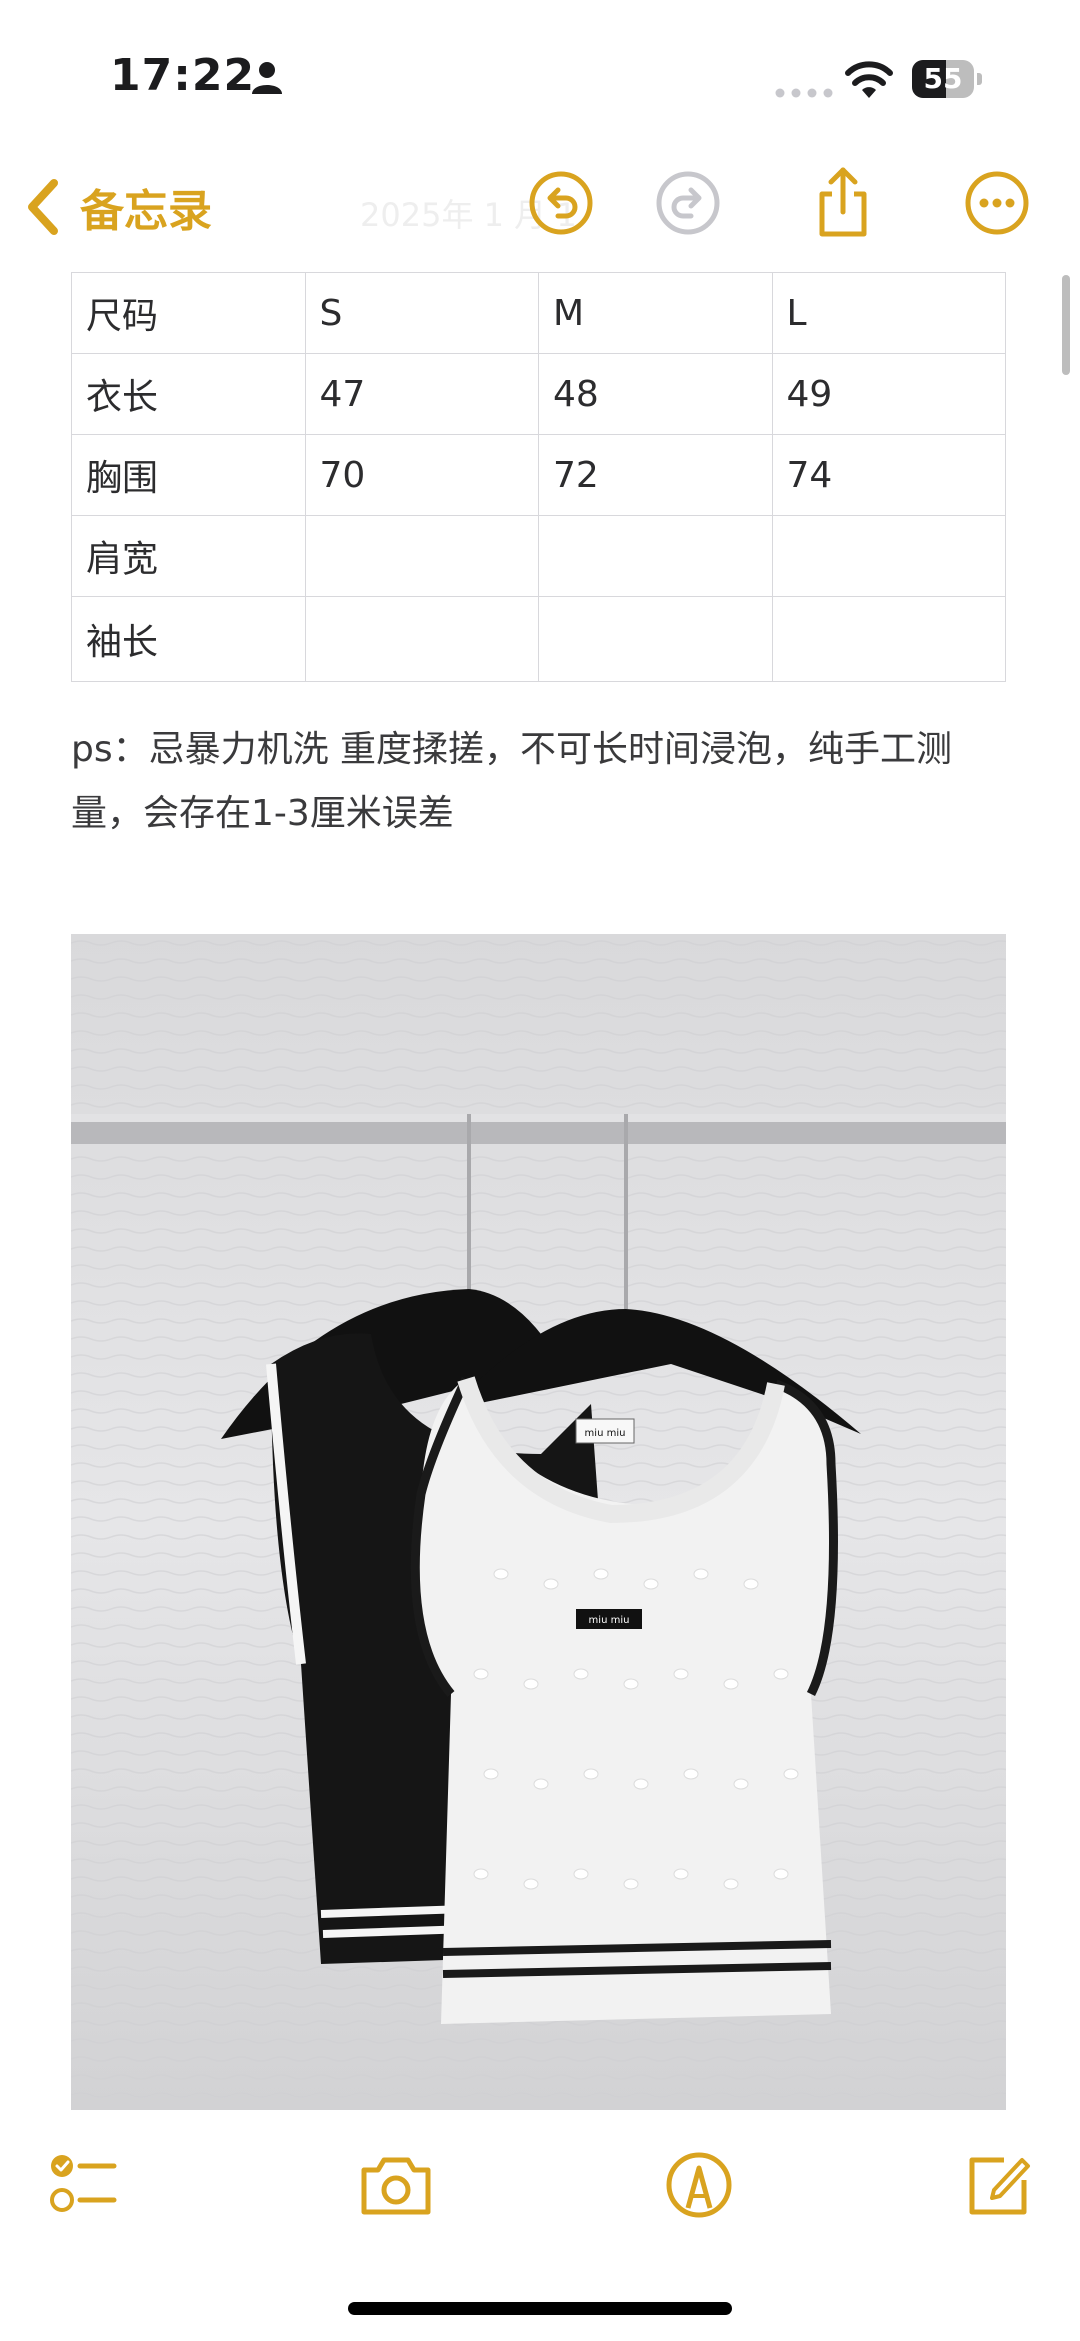  I want to click on wifi-icon, so click(869, 79).